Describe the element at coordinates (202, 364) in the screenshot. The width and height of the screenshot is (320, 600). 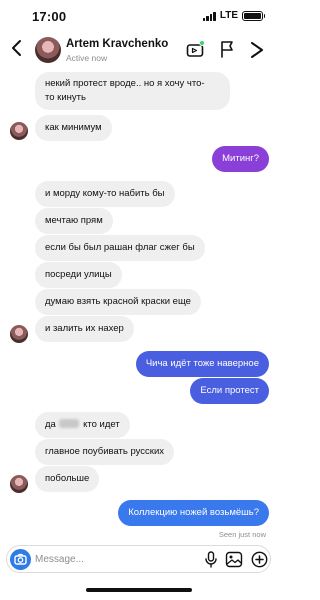
I see `message-outgoing: Чича идёт тоже наверное` at that location.